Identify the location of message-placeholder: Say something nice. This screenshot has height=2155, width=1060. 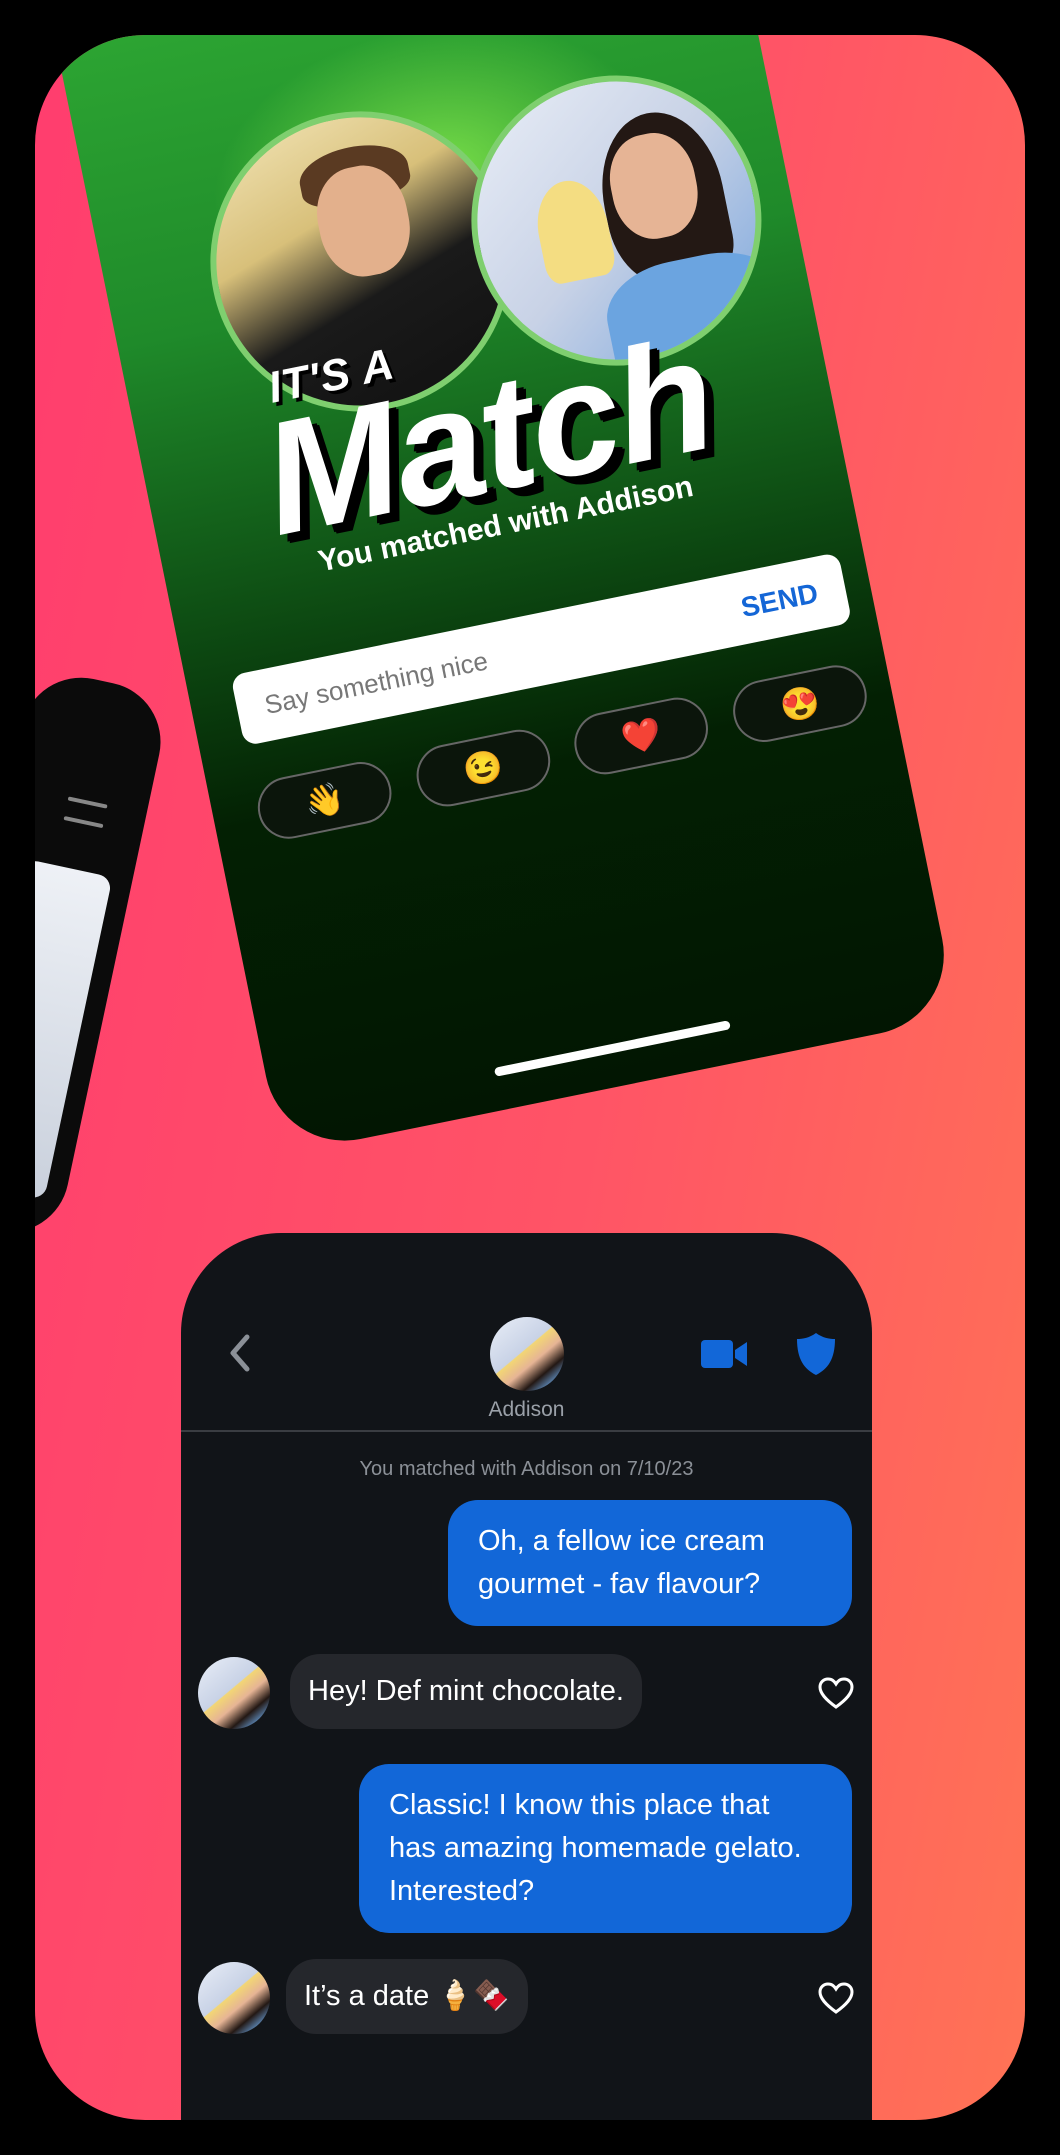
(376, 682).